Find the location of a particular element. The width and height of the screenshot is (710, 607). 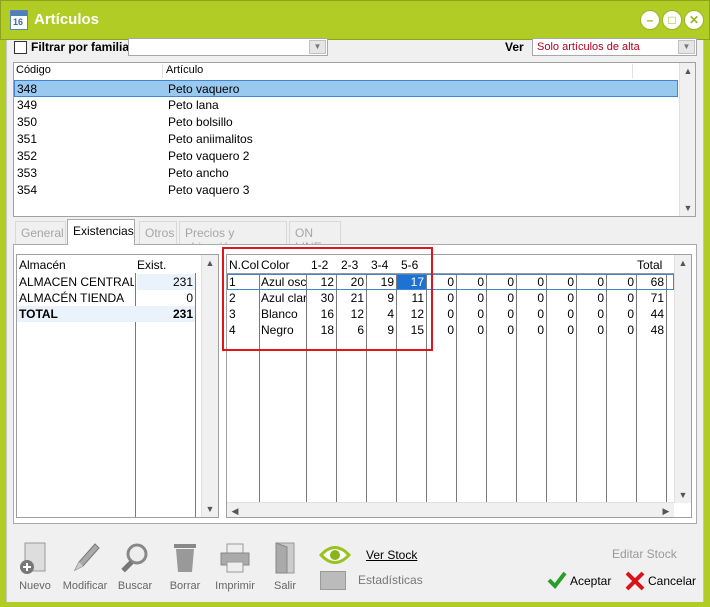

title-bar is located at coordinates (355, 20).